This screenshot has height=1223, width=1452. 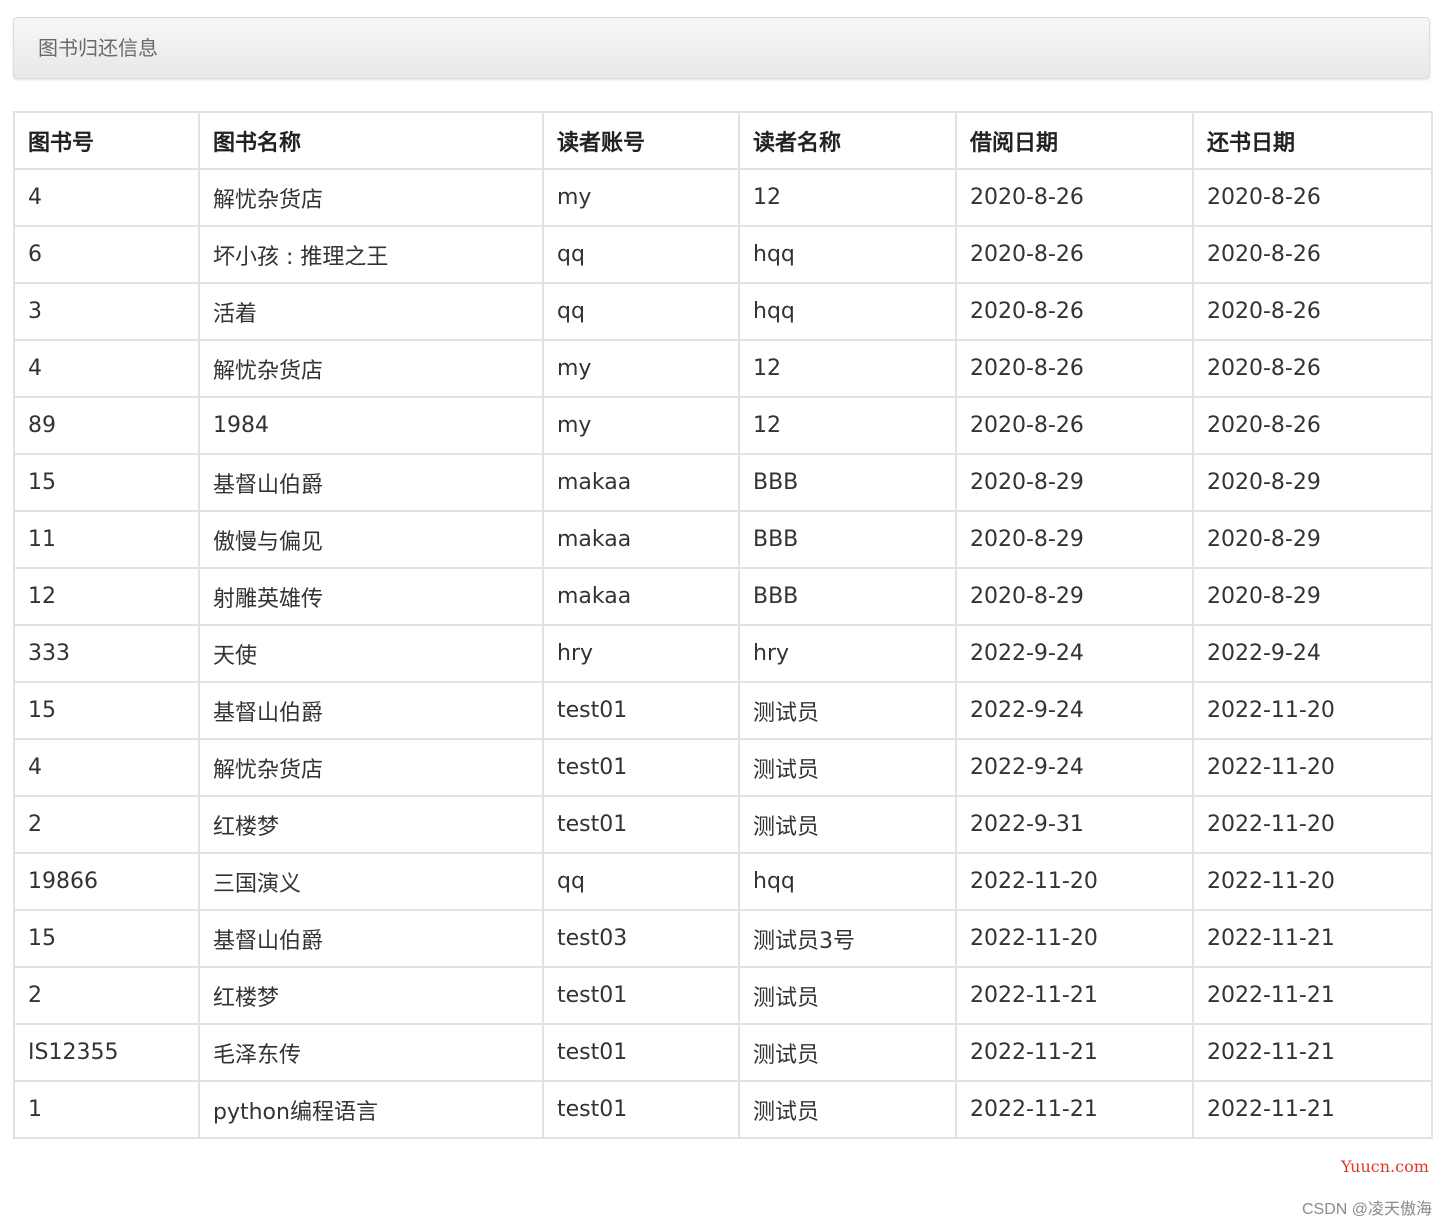 I want to click on col-return-date-header: 还书日期, so click(x=1312, y=140).